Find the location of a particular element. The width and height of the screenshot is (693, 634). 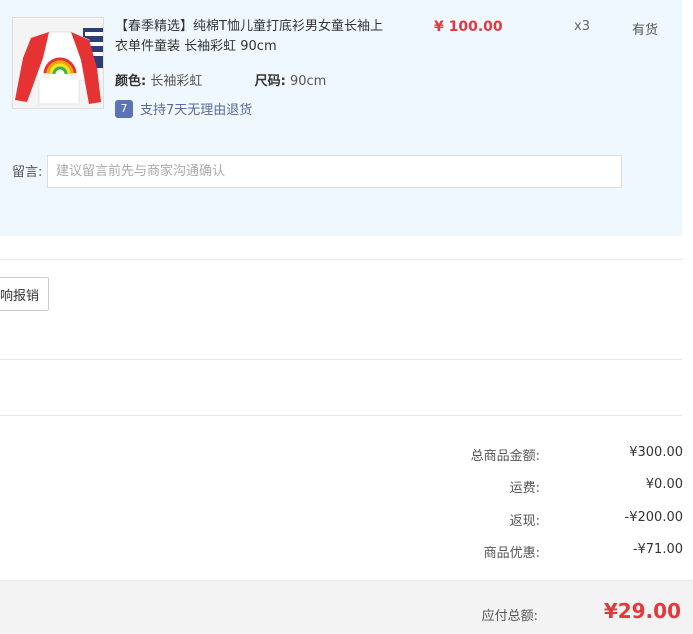

total-bar: 应付总额: ¥29.00 is located at coordinates (346, 607).